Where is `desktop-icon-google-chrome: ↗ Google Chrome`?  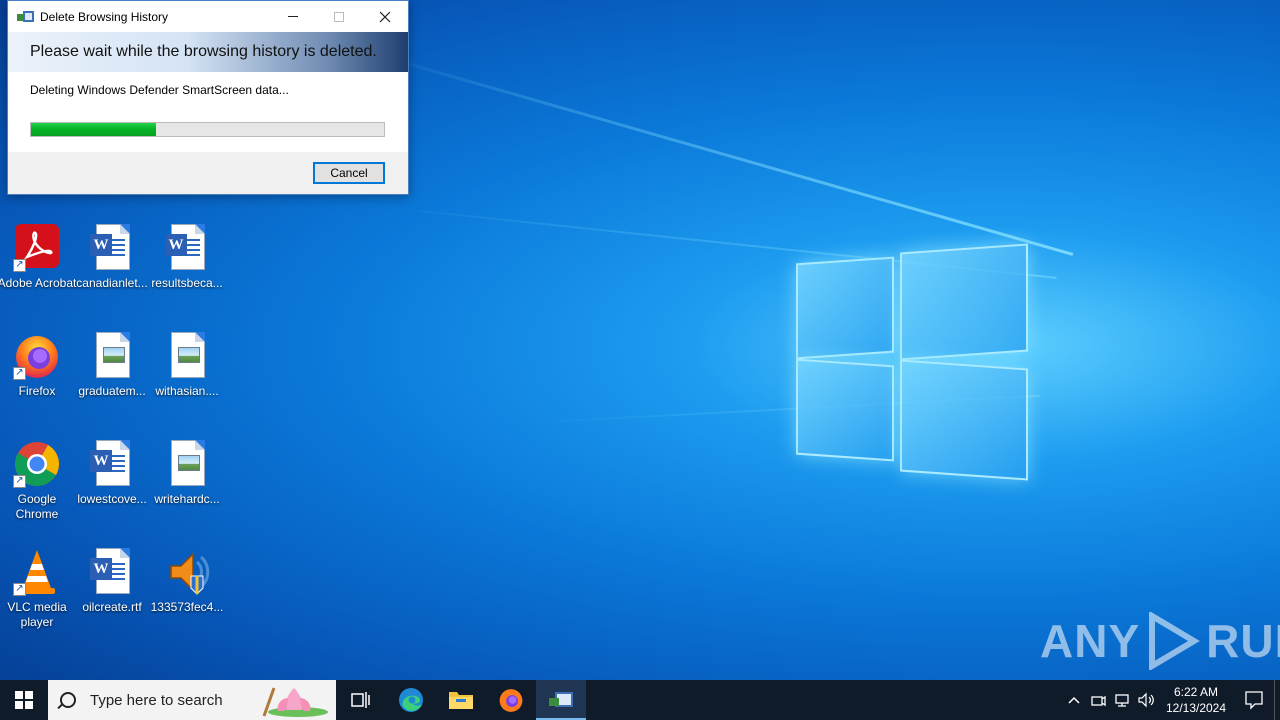 desktop-icon-google-chrome: ↗ Google Chrome is located at coordinates (37, 481).